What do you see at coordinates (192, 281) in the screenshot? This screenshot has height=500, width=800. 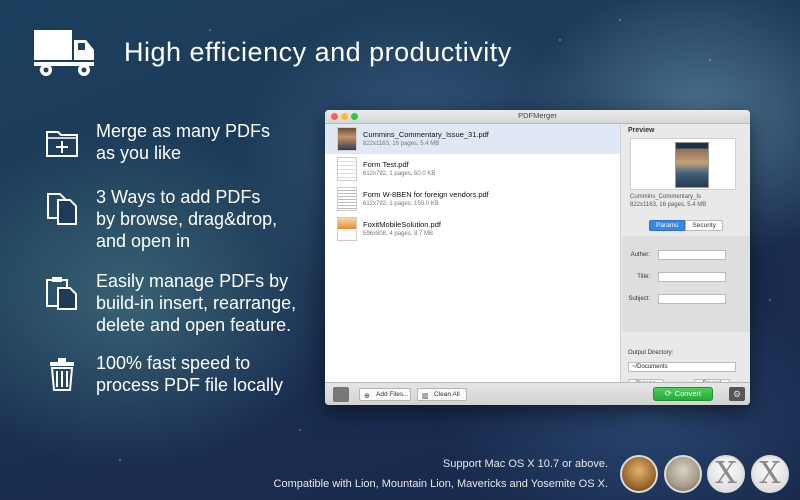 I see `feature-line: Easily manage PDFs by` at bounding box center [192, 281].